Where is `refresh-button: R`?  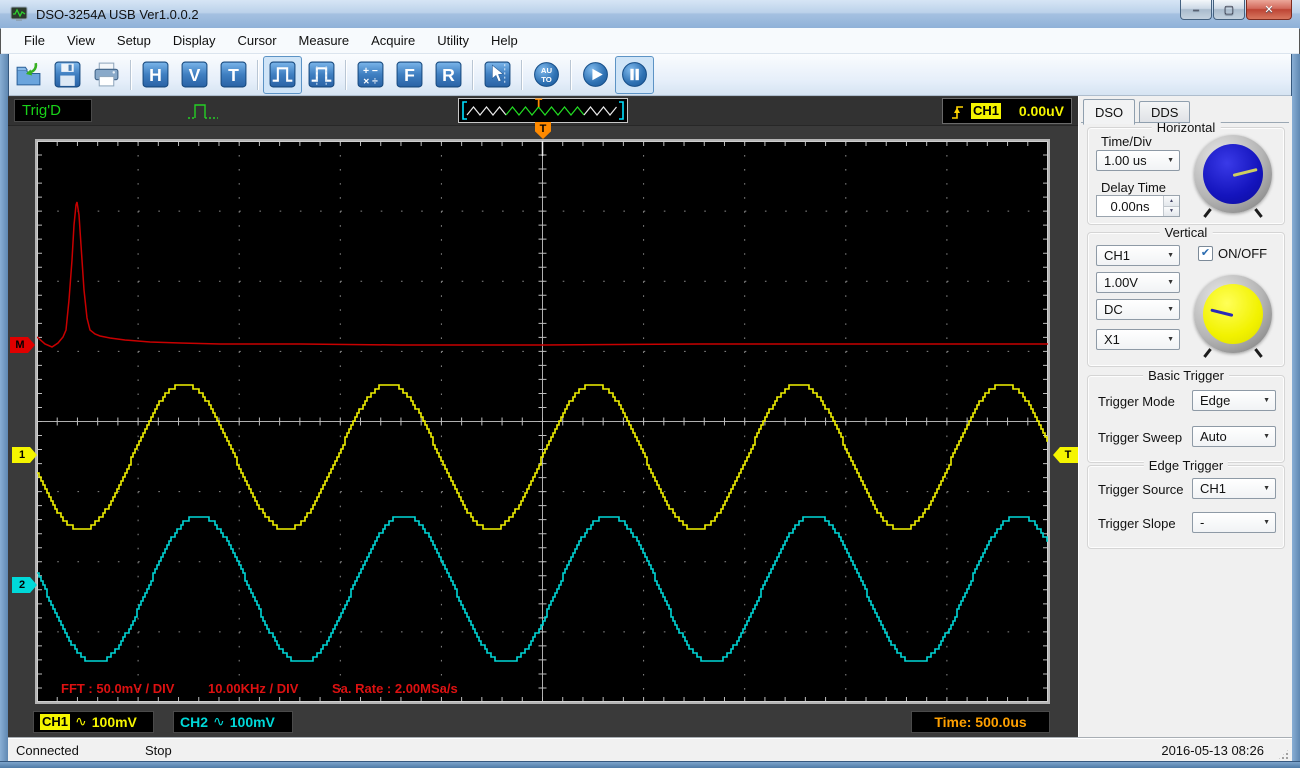
refresh-button: R is located at coordinates (448, 75).